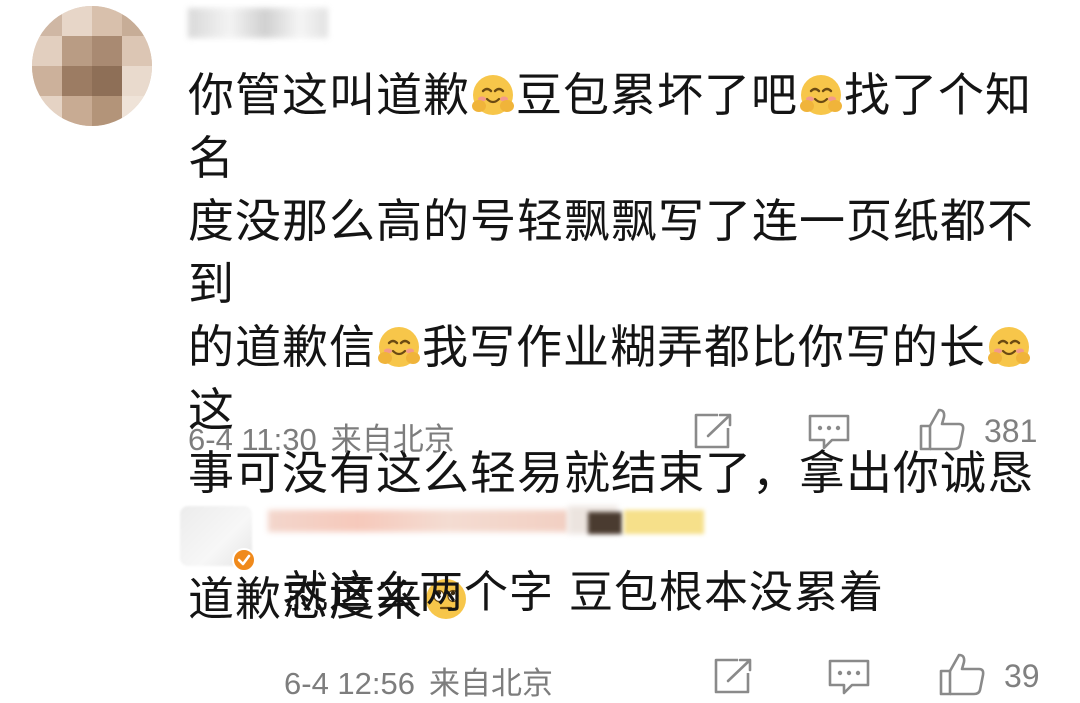  Describe the element at coordinates (321, 436) in the screenshot. I see `comment-meta: 6-4 11:30 来自北京` at that location.